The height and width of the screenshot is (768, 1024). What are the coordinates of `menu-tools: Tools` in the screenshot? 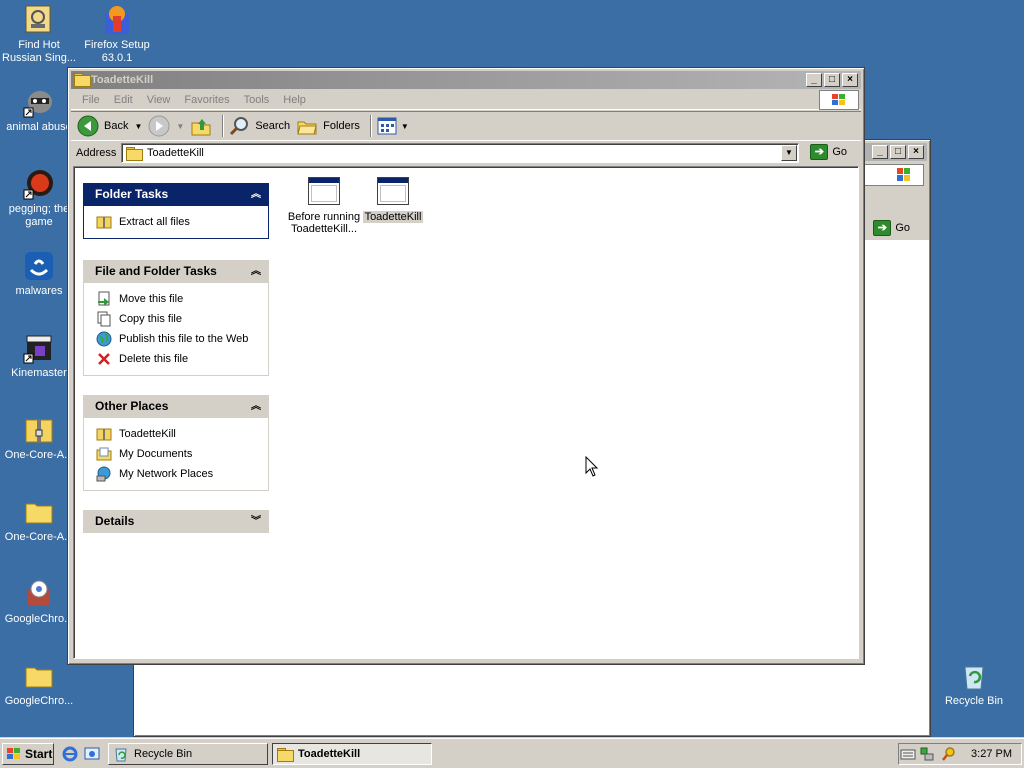 It's located at (257, 100).